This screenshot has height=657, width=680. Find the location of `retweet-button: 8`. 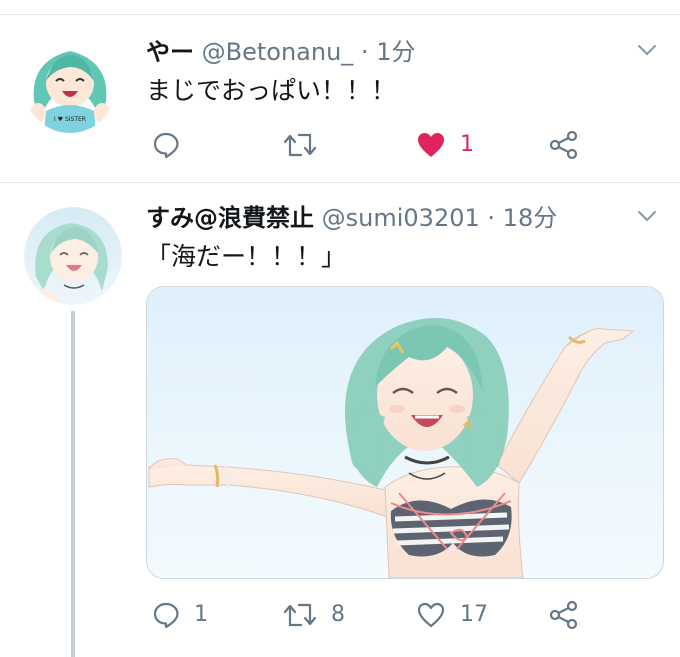

retweet-button: 8 is located at coordinates (314, 615).